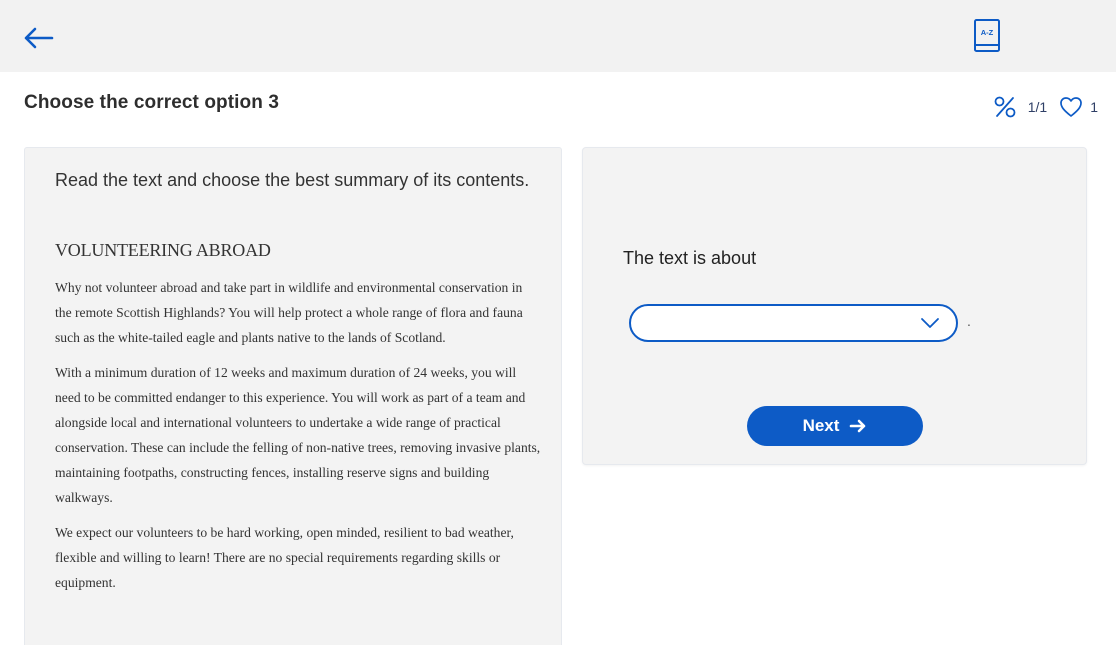 This screenshot has height=645, width=1116. I want to click on top-bar: A-Z, so click(558, 36).